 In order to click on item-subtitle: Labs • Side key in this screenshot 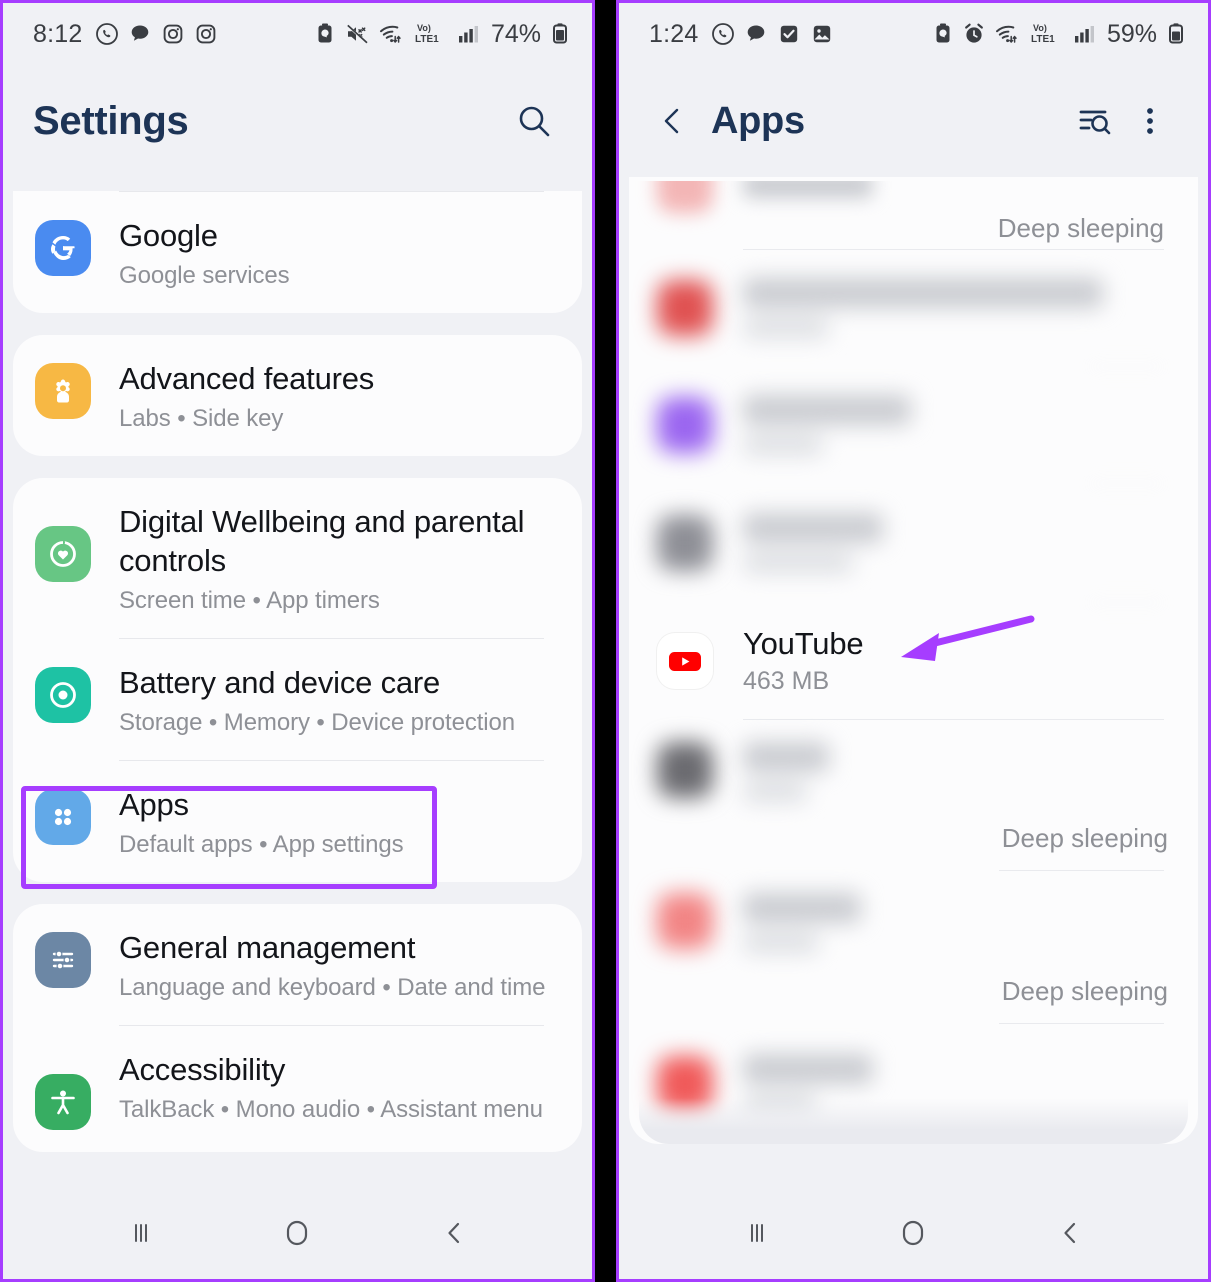, I will do `click(201, 418)`.